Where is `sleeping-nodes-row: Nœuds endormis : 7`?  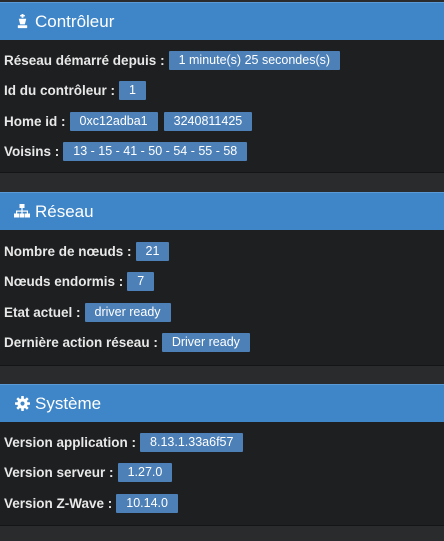 sleeping-nodes-row: Nœuds endormis : 7 is located at coordinates (224, 282).